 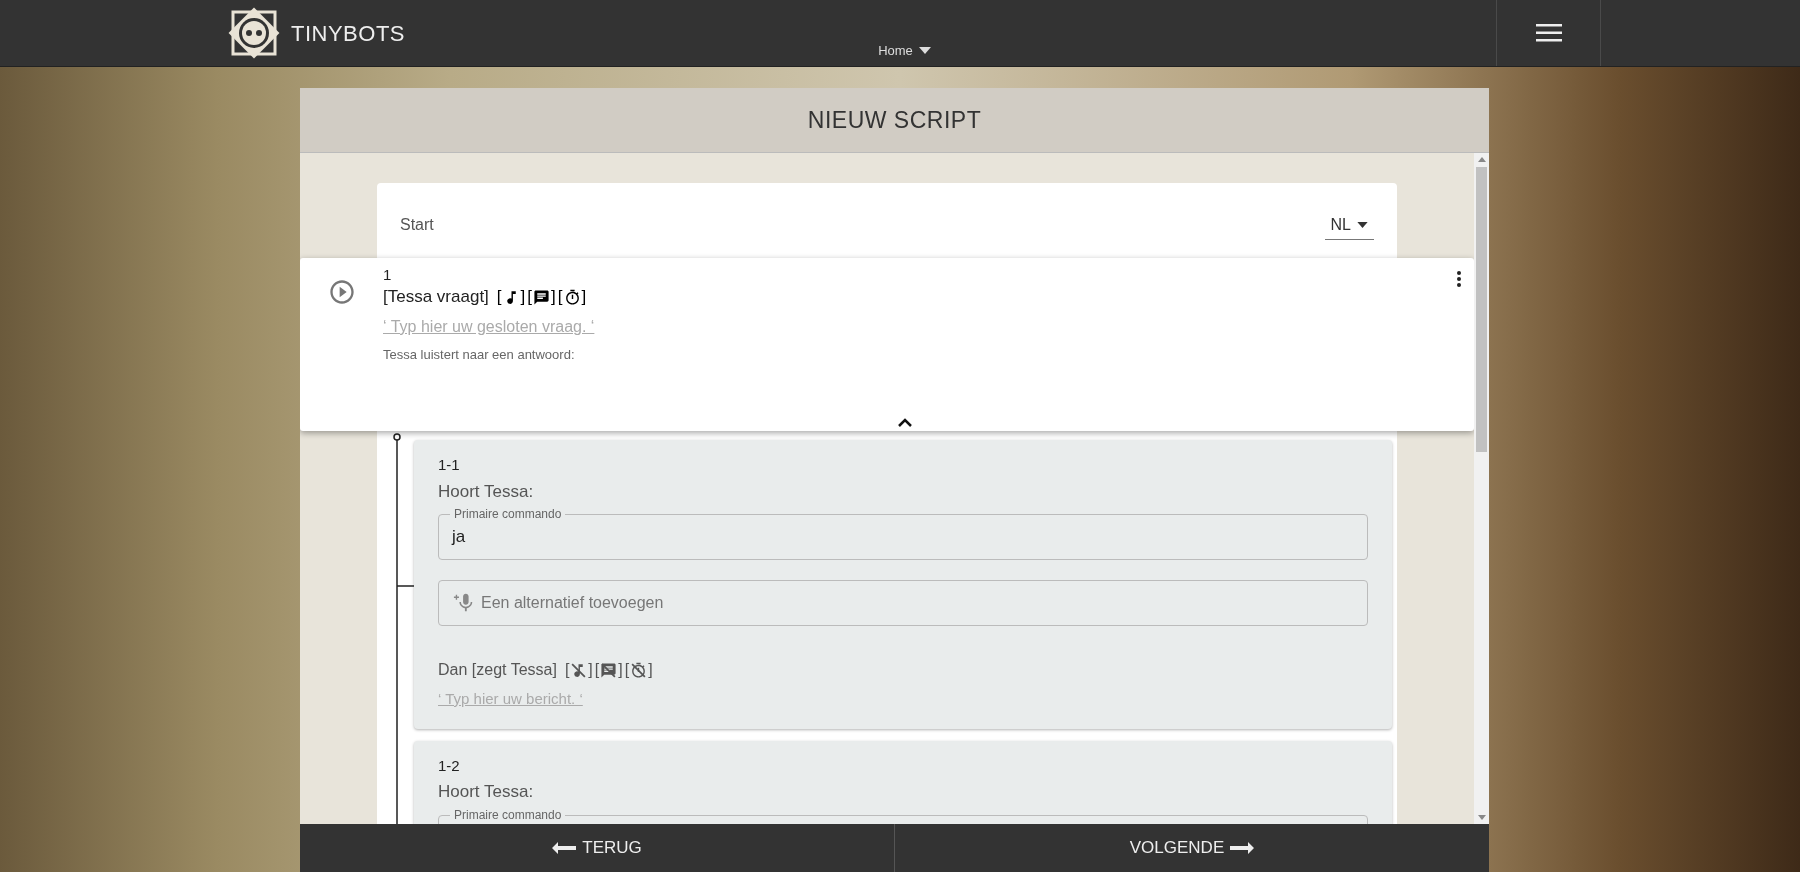 I want to click on alternative-field: Een alternatief toevoegen, so click(x=903, y=603).